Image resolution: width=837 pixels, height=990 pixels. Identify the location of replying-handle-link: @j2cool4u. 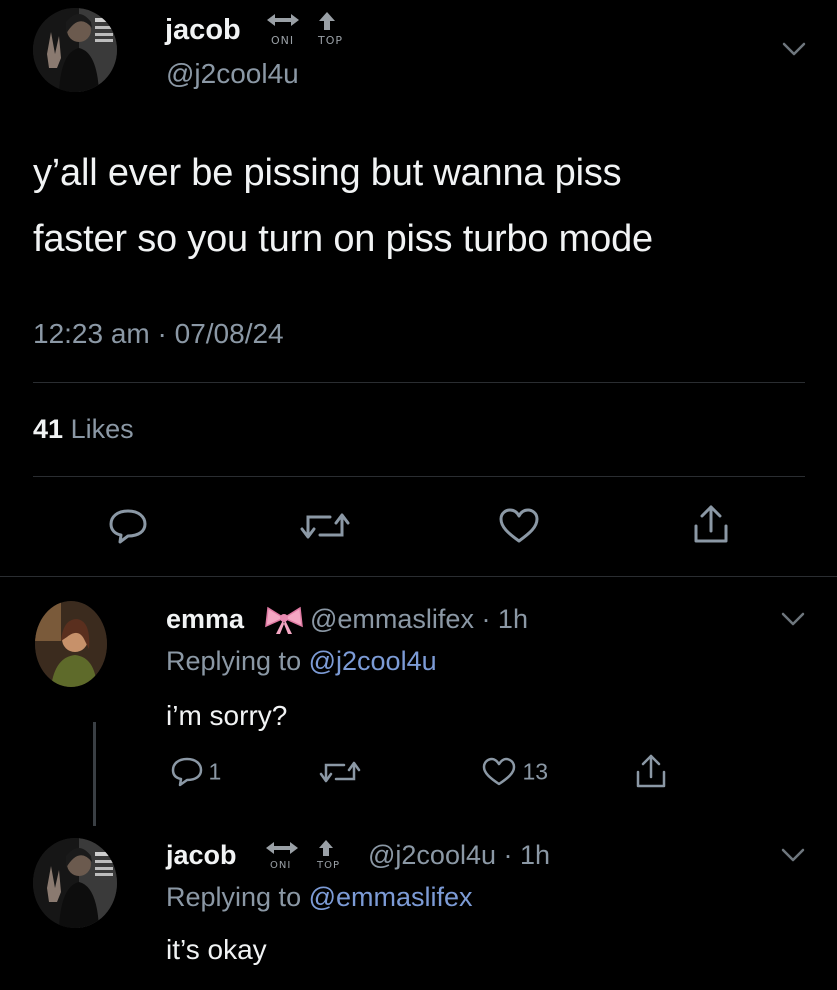
(373, 661).